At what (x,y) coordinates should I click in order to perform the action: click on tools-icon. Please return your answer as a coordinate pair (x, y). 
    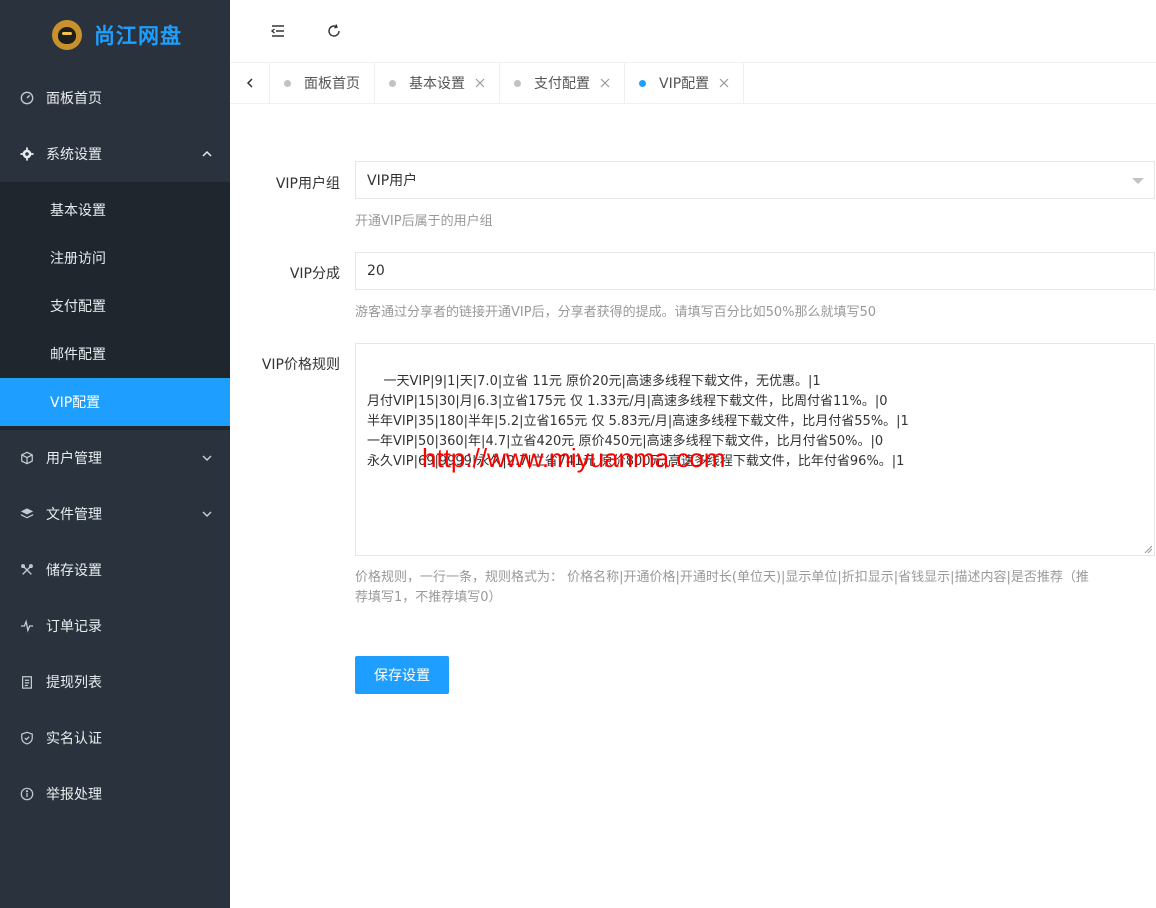
    Looking at the image, I should click on (27, 570).